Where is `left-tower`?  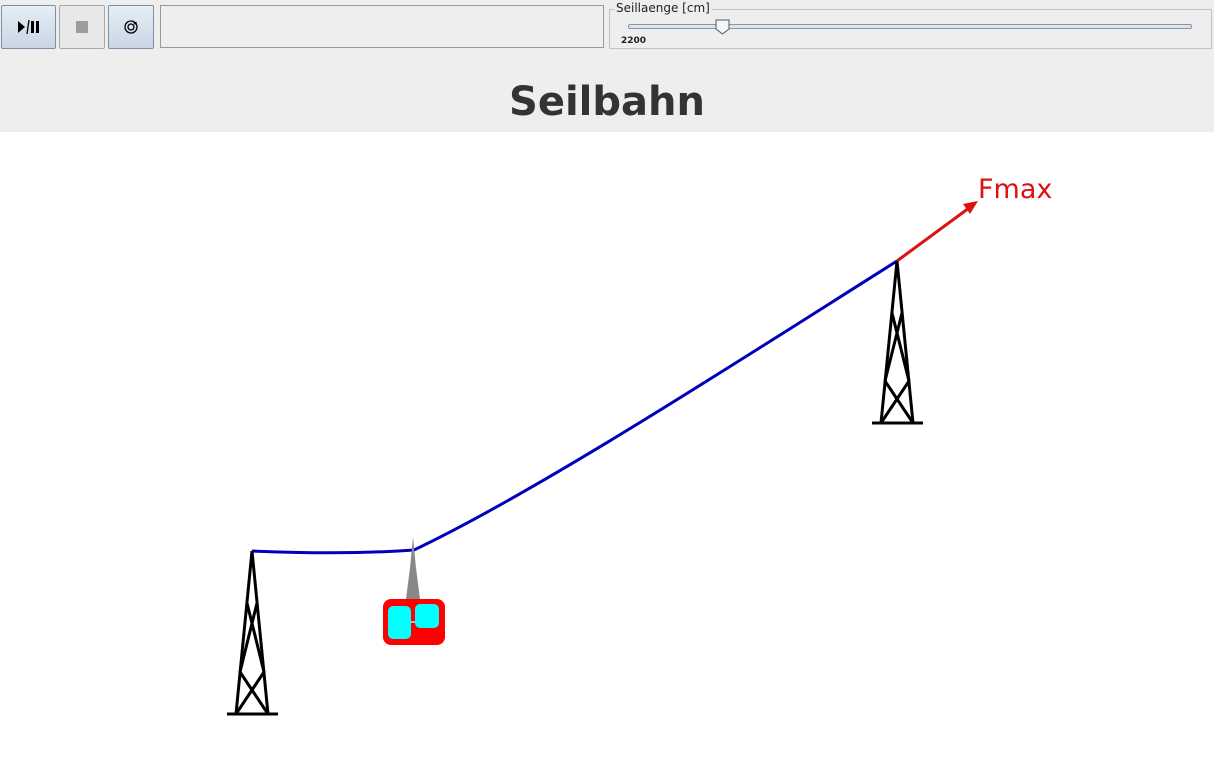 left-tower is located at coordinates (252, 633).